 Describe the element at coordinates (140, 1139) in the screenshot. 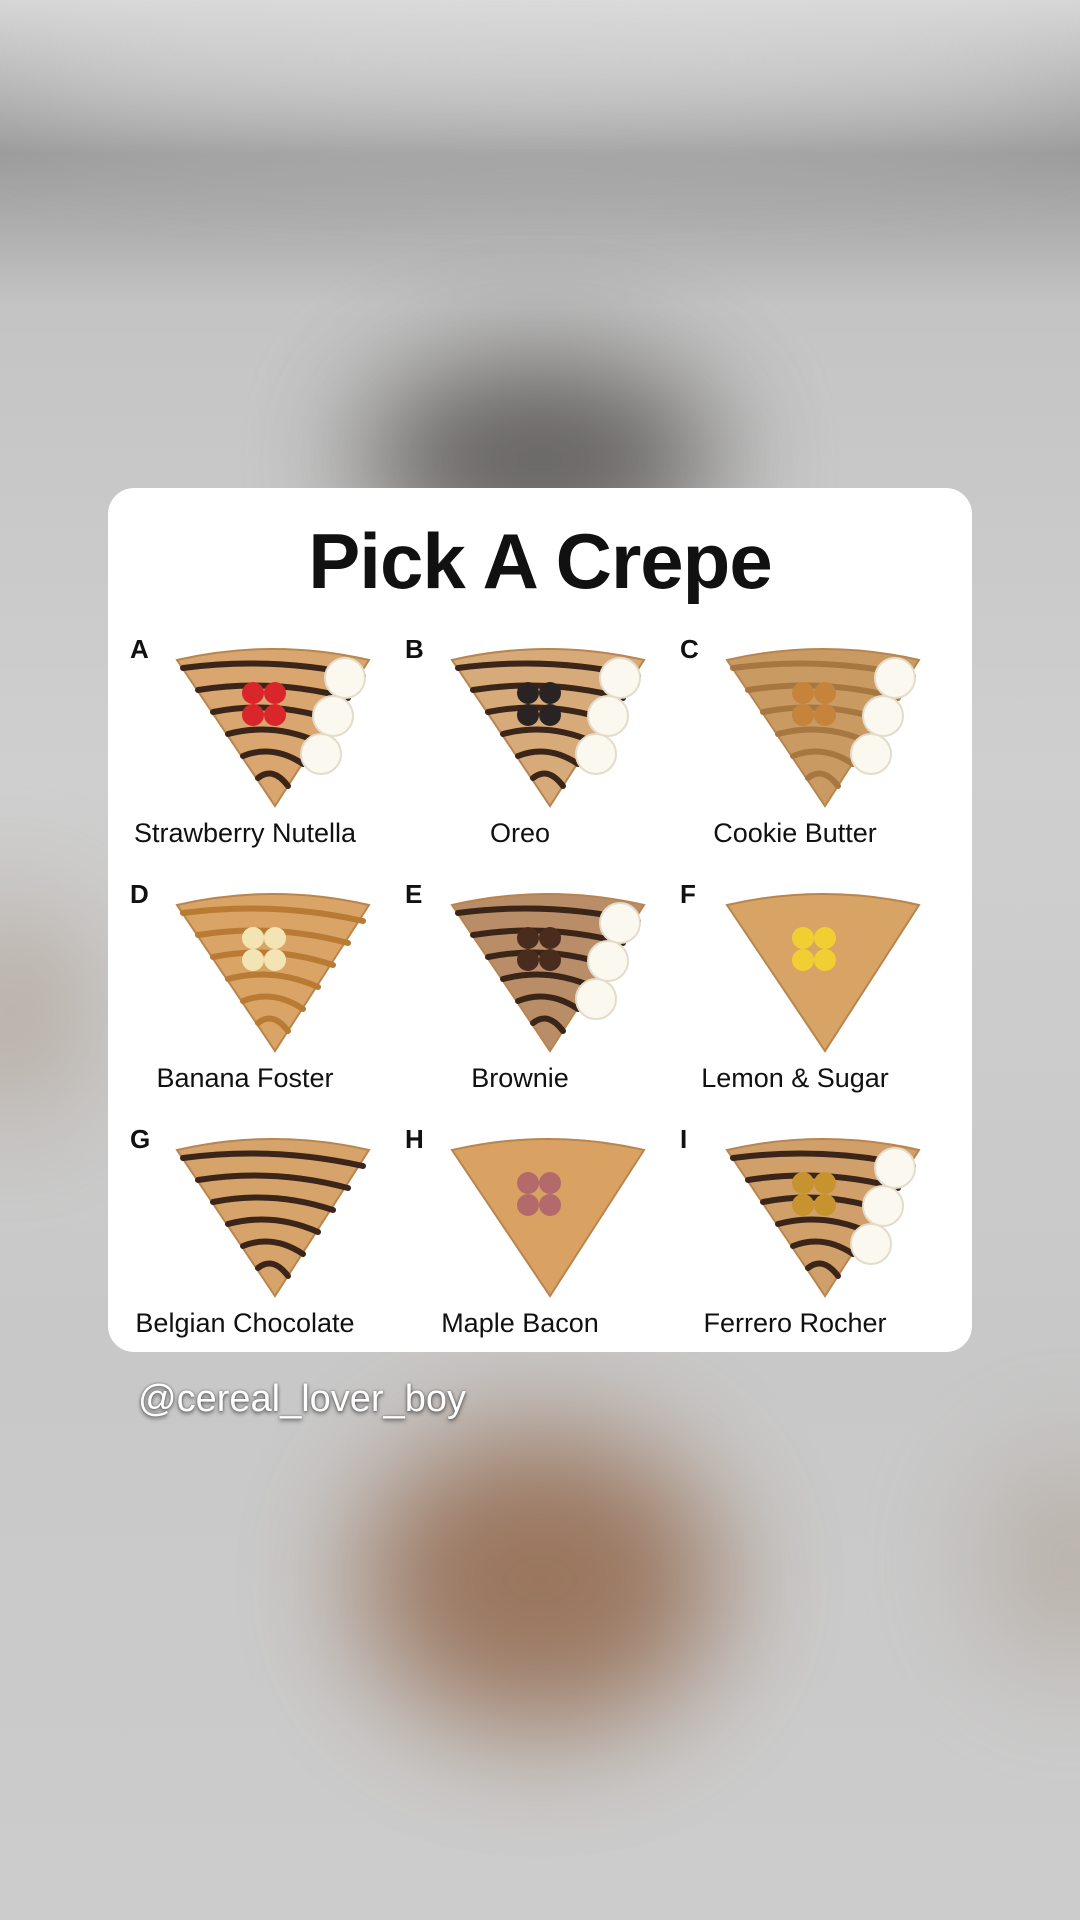

I see `option-letter: G` at that location.